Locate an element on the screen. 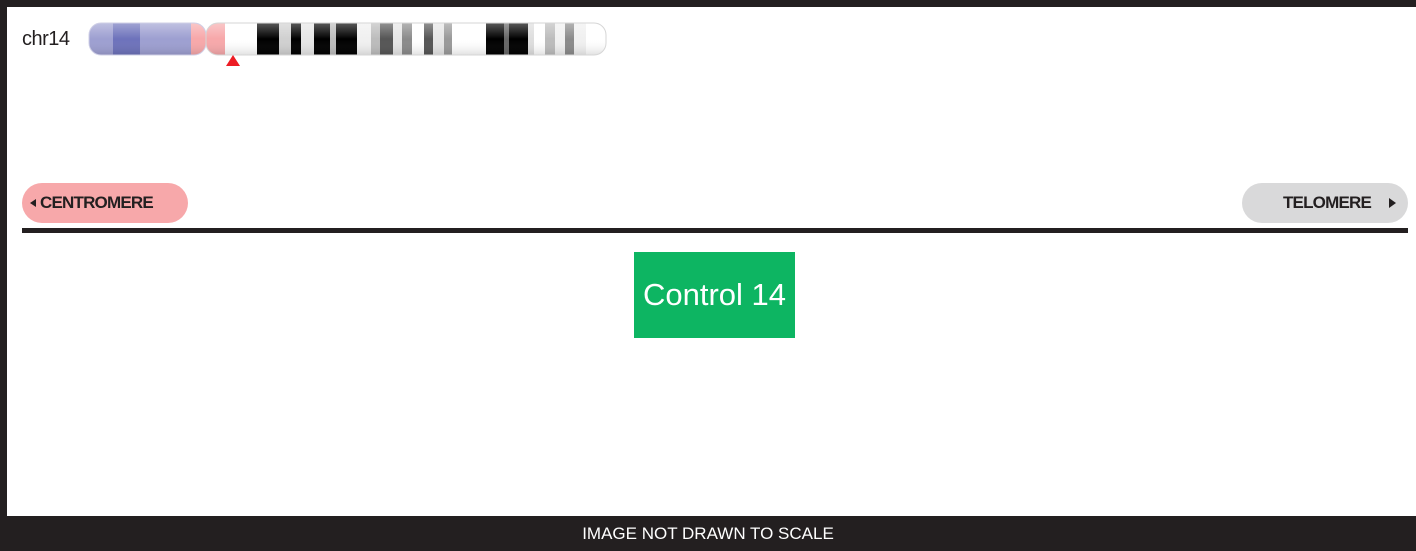  telomere-direction-pill: TELOMERE is located at coordinates (1325, 203).